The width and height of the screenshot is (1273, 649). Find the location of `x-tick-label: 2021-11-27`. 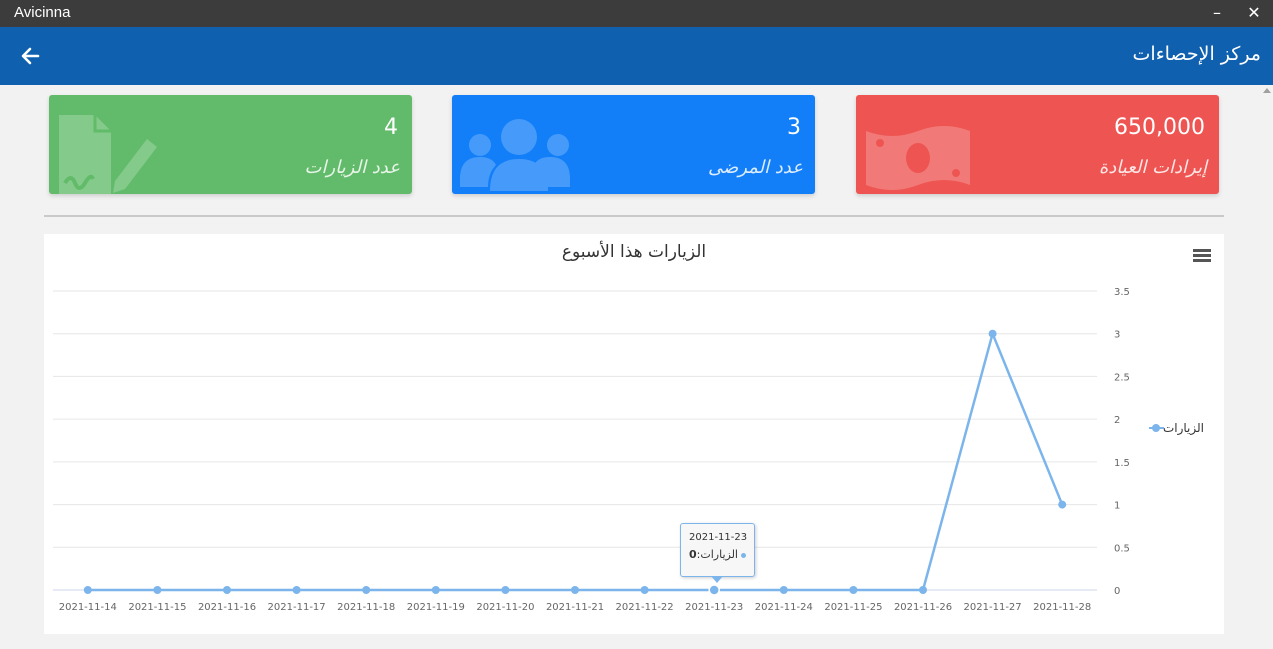

x-tick-label: 2021-11-27 is located at coordinates (993, 607).